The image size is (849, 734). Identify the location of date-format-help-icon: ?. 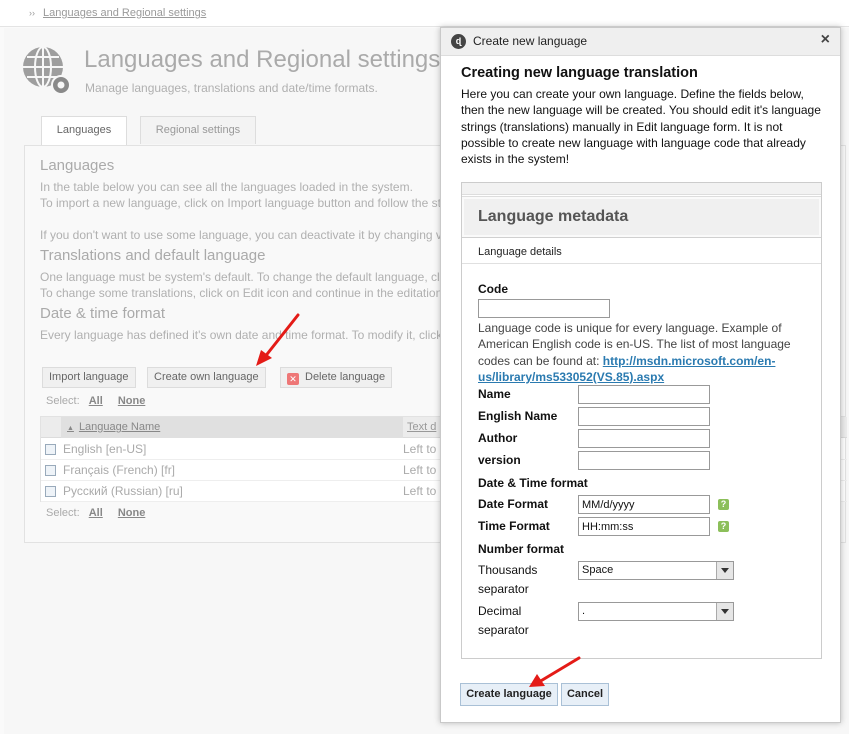
(723, 504).